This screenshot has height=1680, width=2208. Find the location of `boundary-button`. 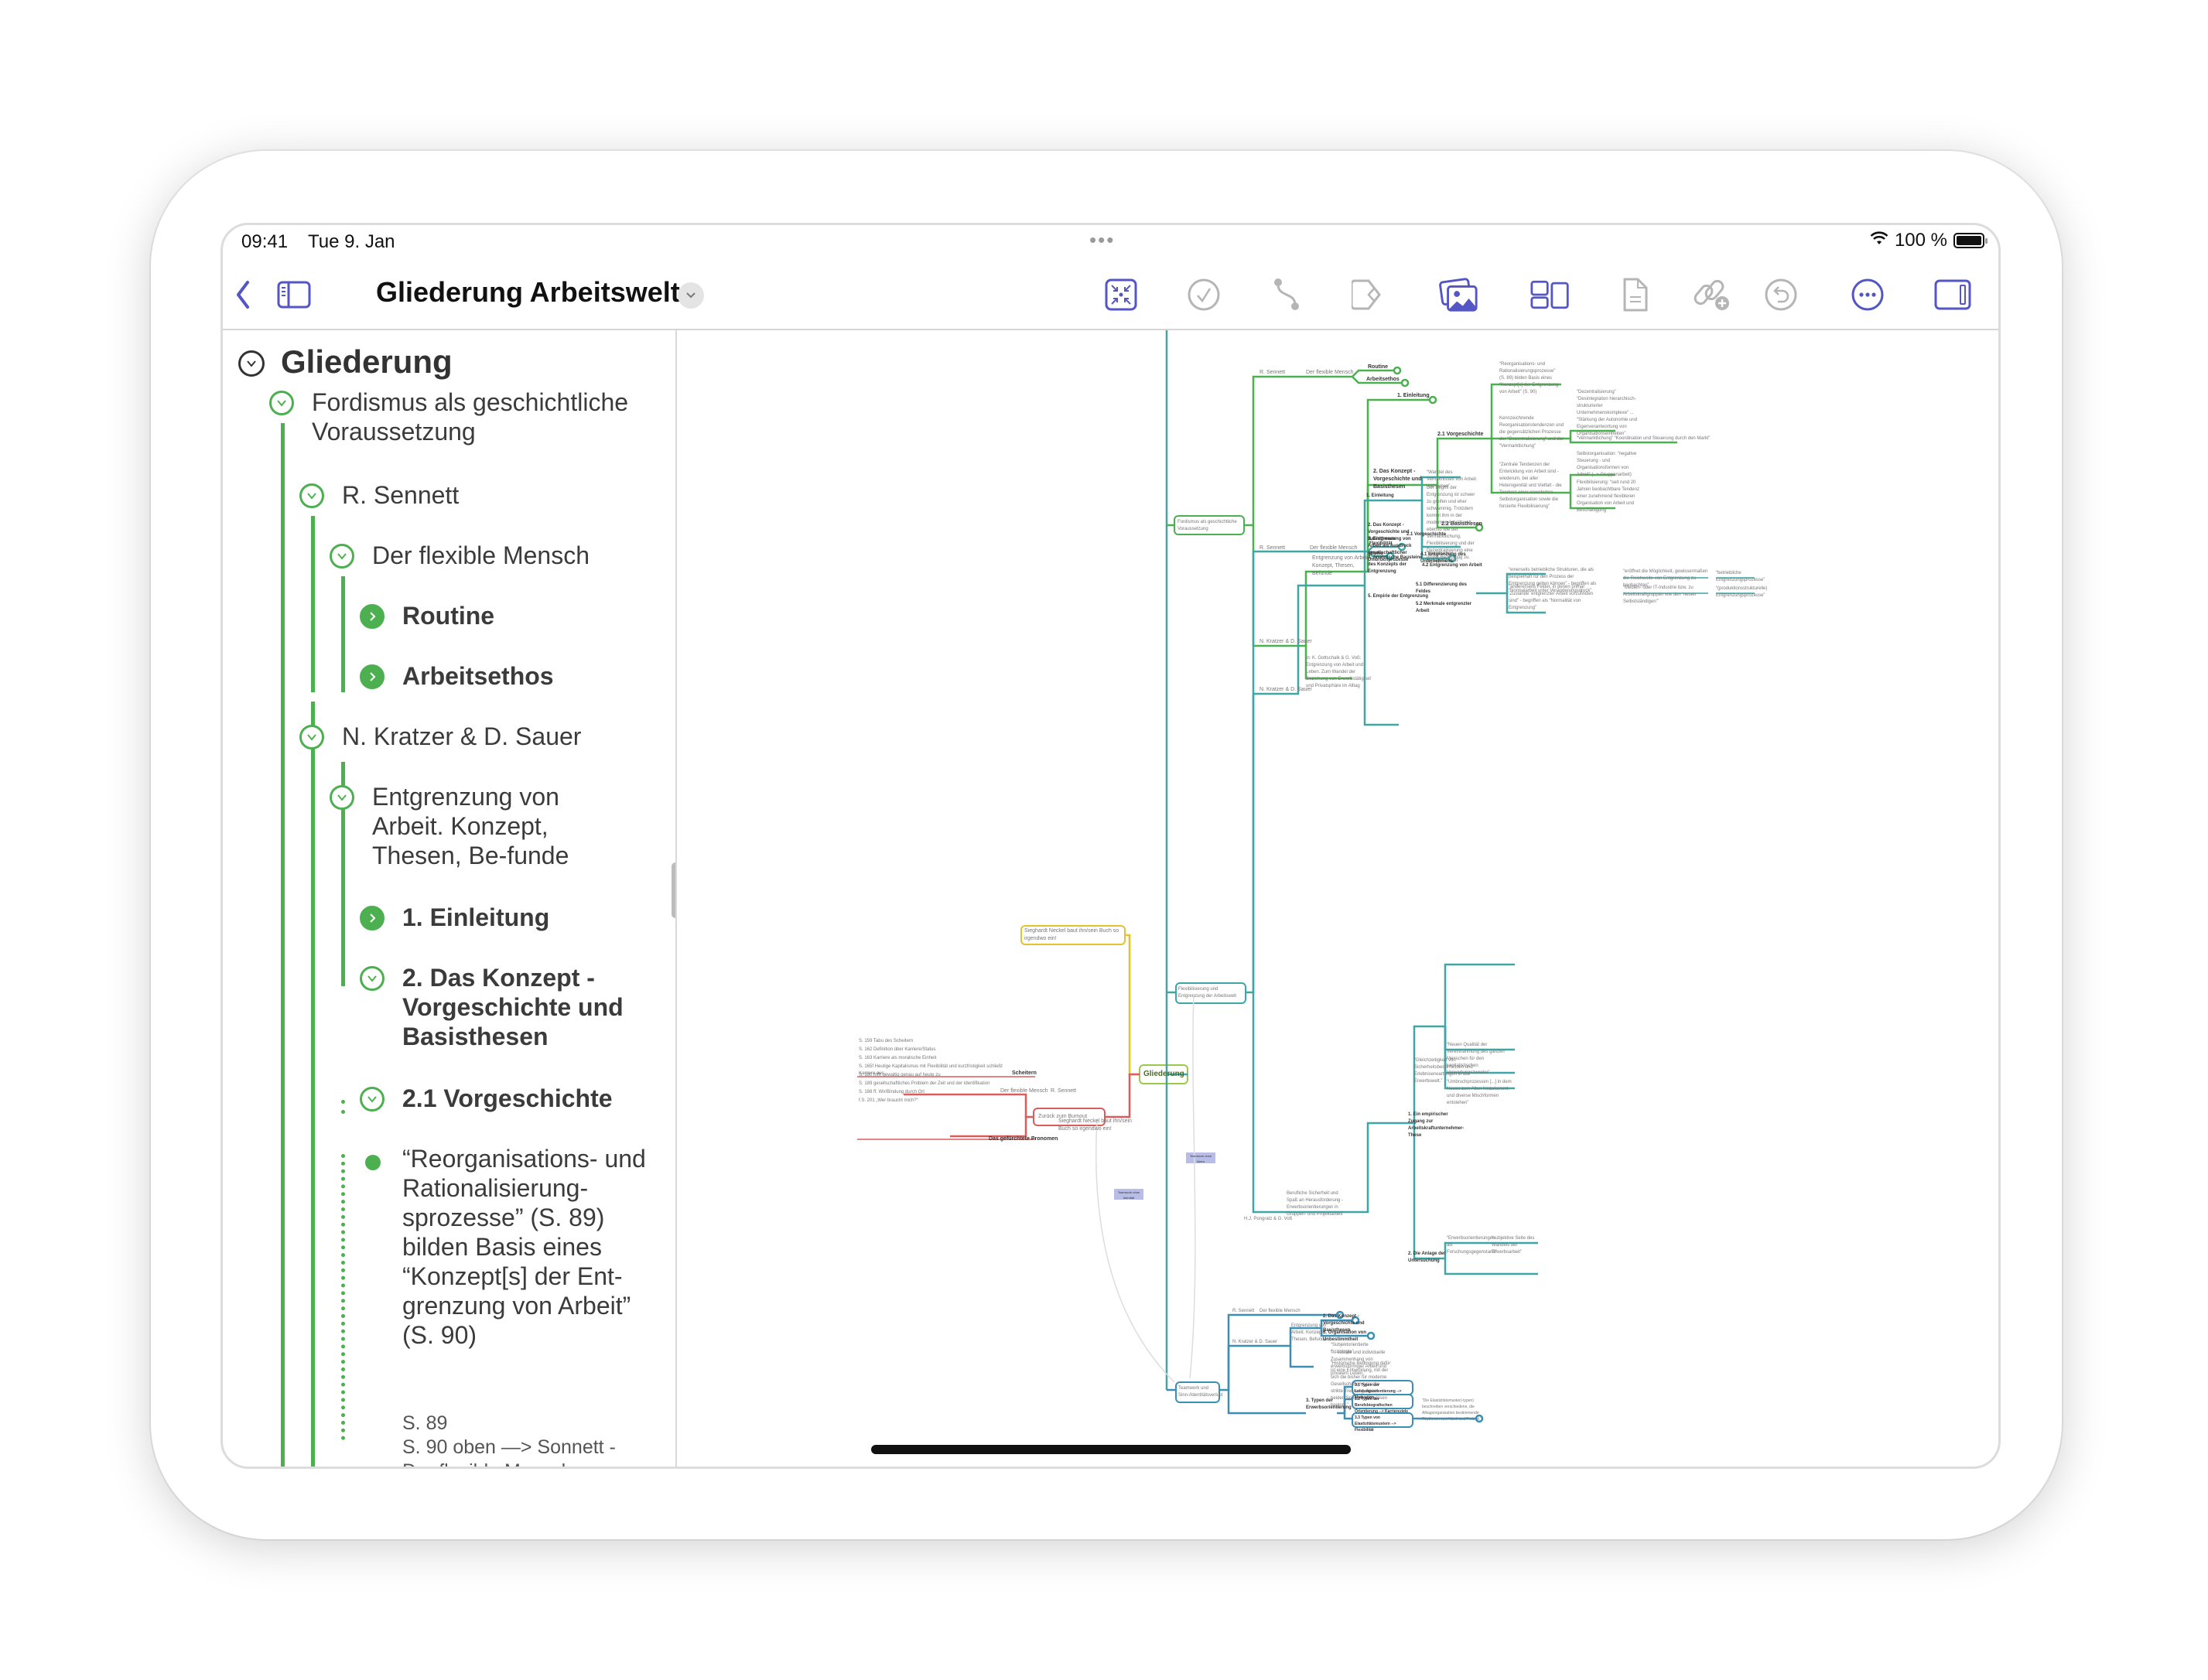

boundary-button is located at coordinates (1371, 295).